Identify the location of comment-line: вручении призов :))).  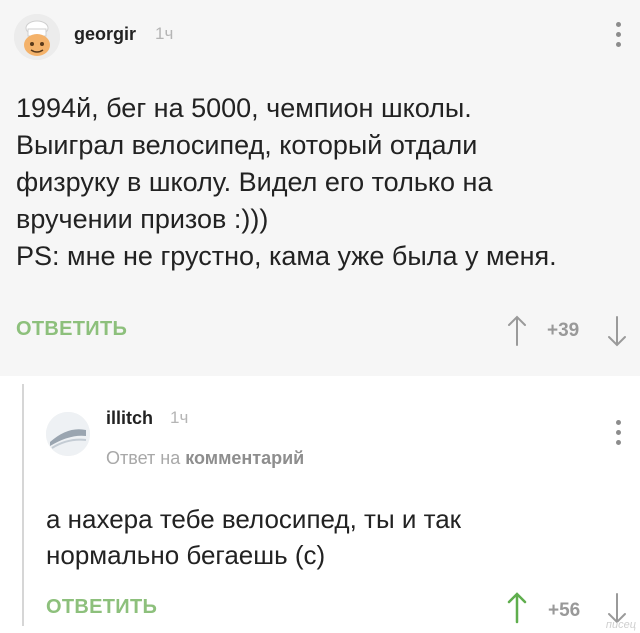
(142, 219).